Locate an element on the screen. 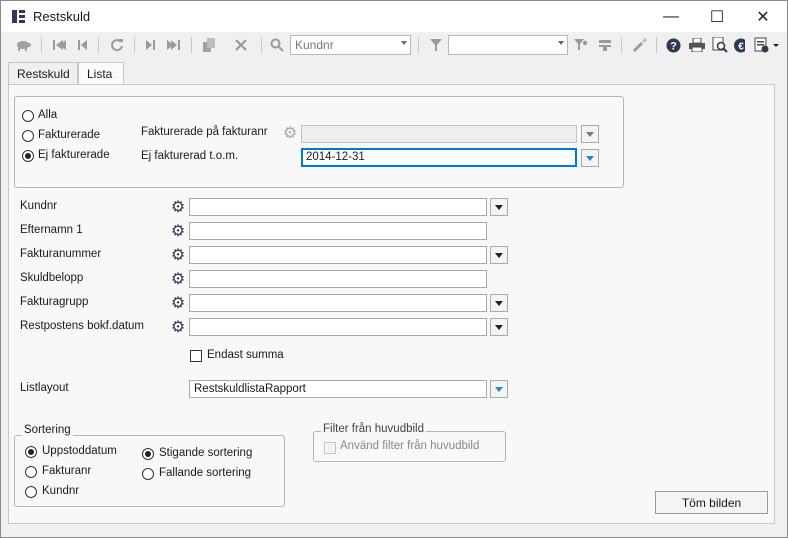 The image size is (788, 538). refresh-icon is located at coordinates (117, 45).